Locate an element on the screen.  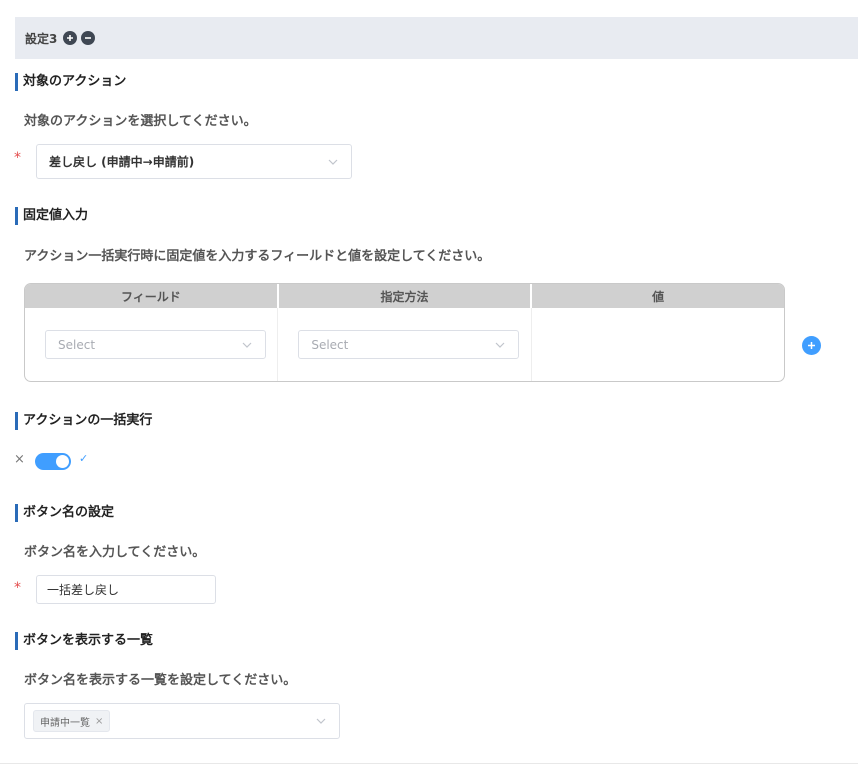
target-action-title: 対象のアクション is located at coordinates (70, 82).